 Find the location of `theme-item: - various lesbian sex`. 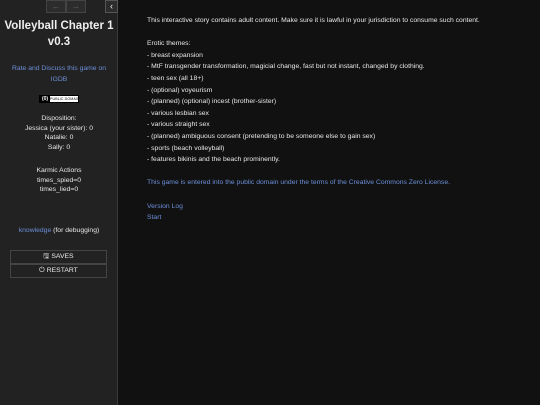

theme-item: - various lesbian sex is located at coordinates (178, 113).